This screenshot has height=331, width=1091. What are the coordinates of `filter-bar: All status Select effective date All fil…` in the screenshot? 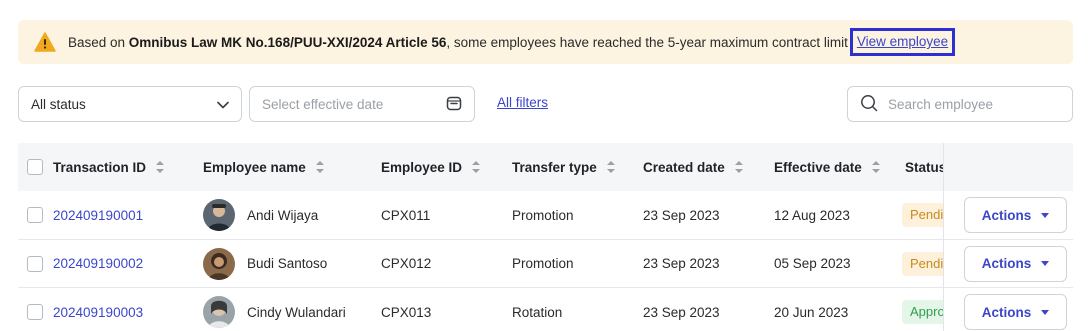 It's located at (545, 104).